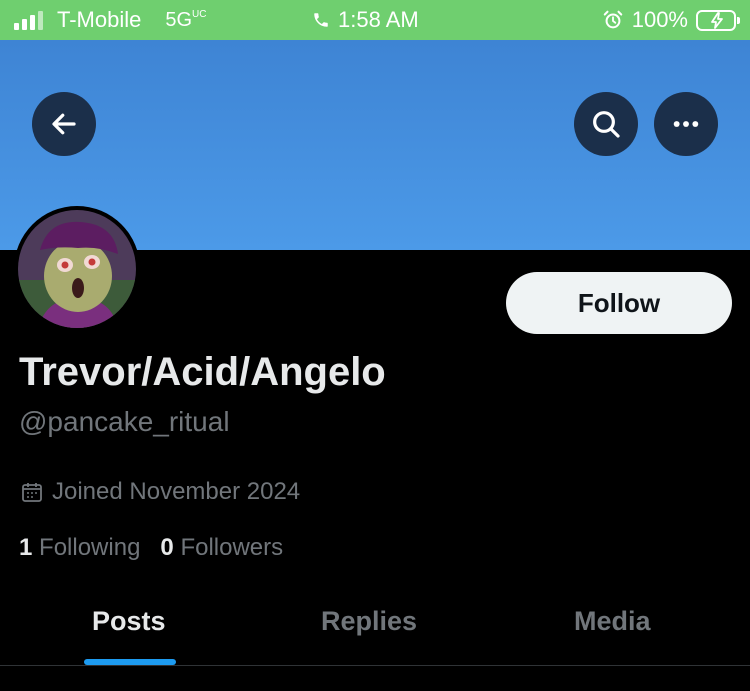 Image resolution: width=750 pixels, height=691 pixels. I want to click on more-options-button, so click(686, 124).